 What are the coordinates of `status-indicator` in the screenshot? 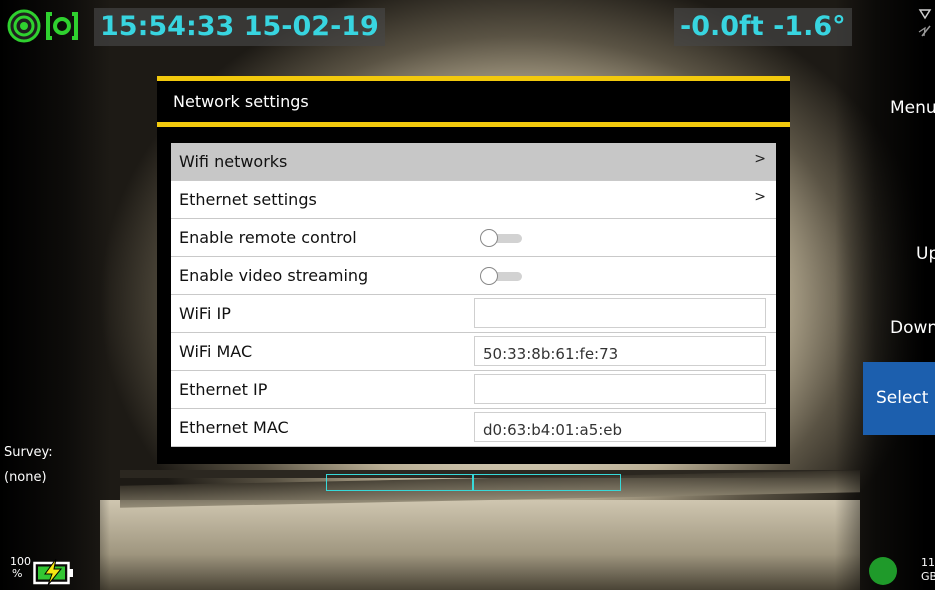 It's located at (883, 571).